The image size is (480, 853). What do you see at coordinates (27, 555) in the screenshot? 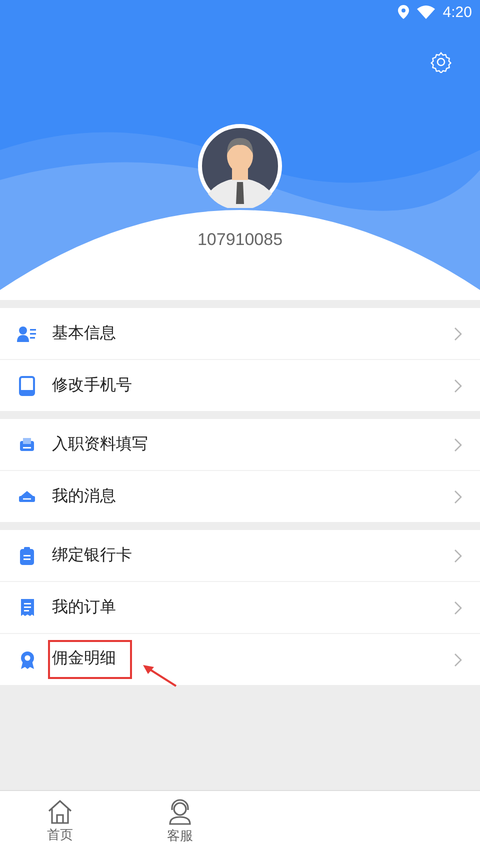
I see `clipboard-icon` at bounding box center [27, 555].